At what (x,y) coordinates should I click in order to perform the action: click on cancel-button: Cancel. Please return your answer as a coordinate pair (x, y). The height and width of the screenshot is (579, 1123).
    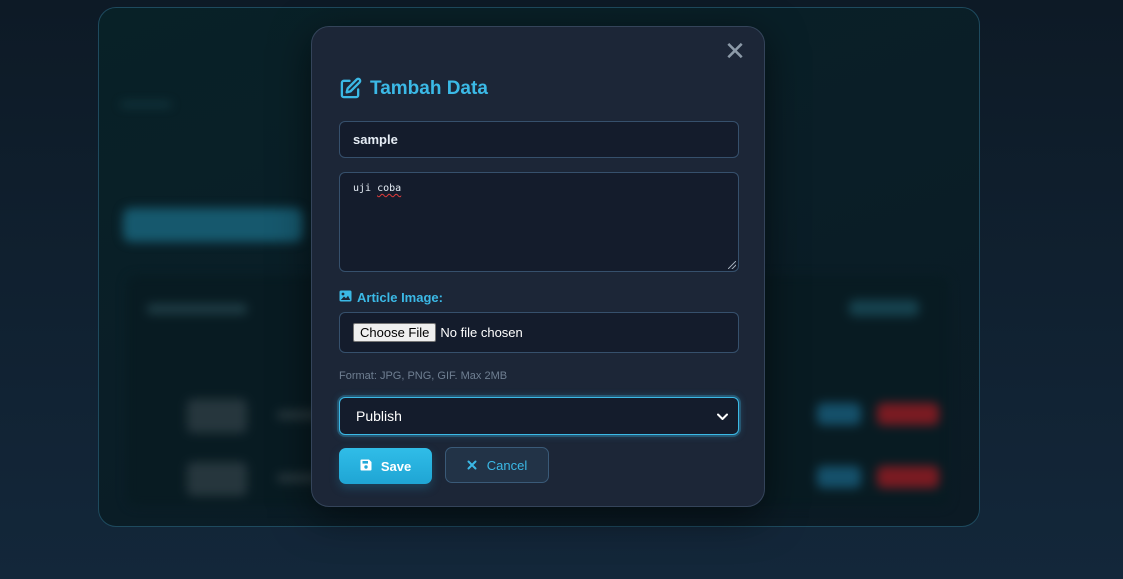
    Looking at the image, I should click on (497, 465).